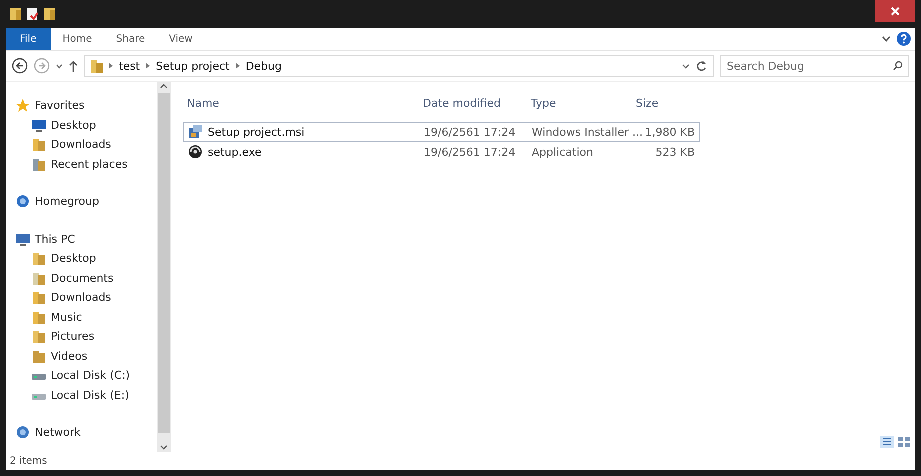 The height and width of the screenshot is (476, 921). I want to click on globe-icon, so click(23, 433).